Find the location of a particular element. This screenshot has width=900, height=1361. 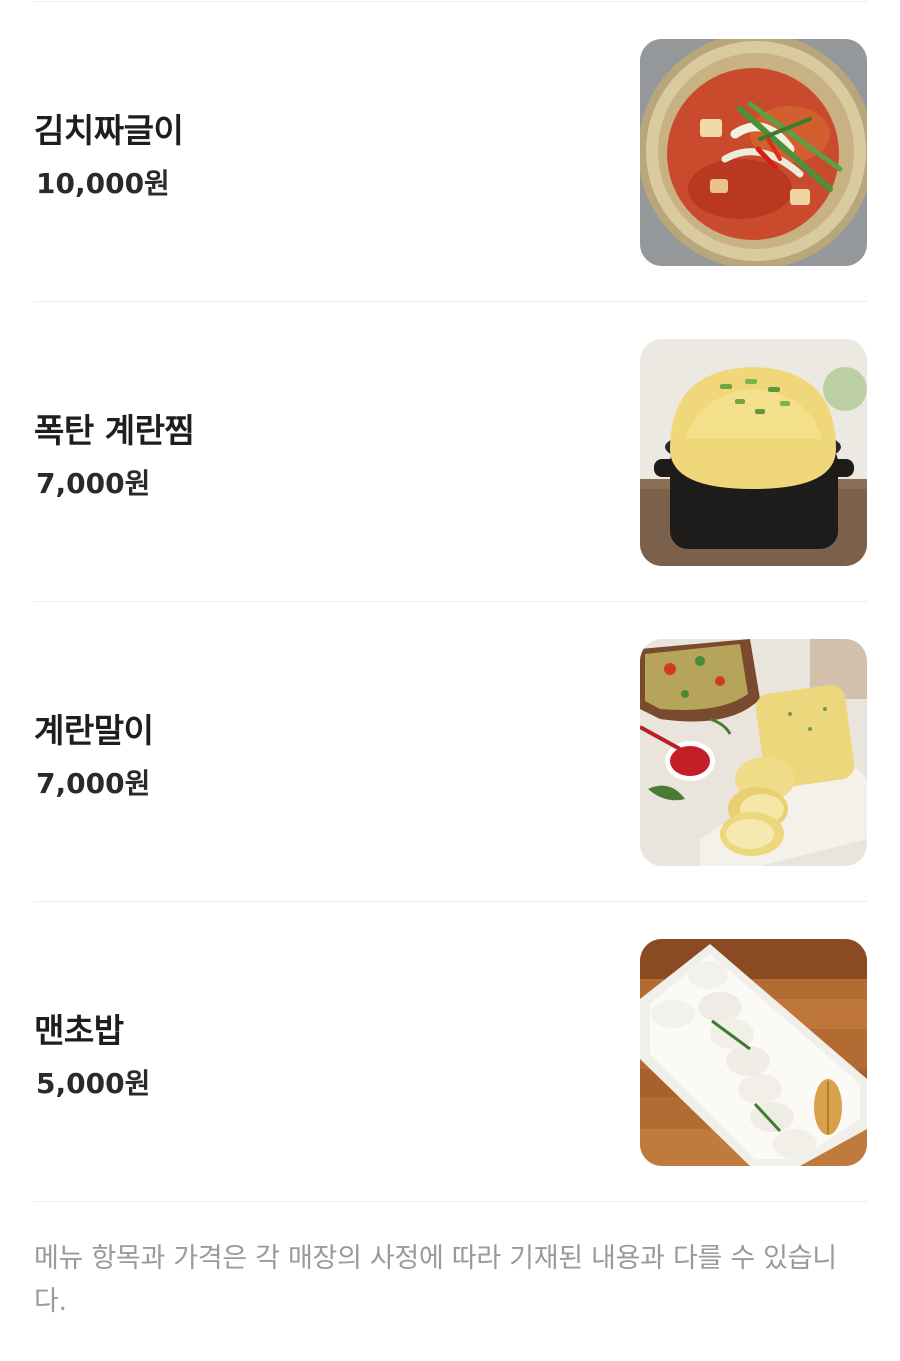

menu-item-name: 김치짜글이 is located at coordinates (109, 130).